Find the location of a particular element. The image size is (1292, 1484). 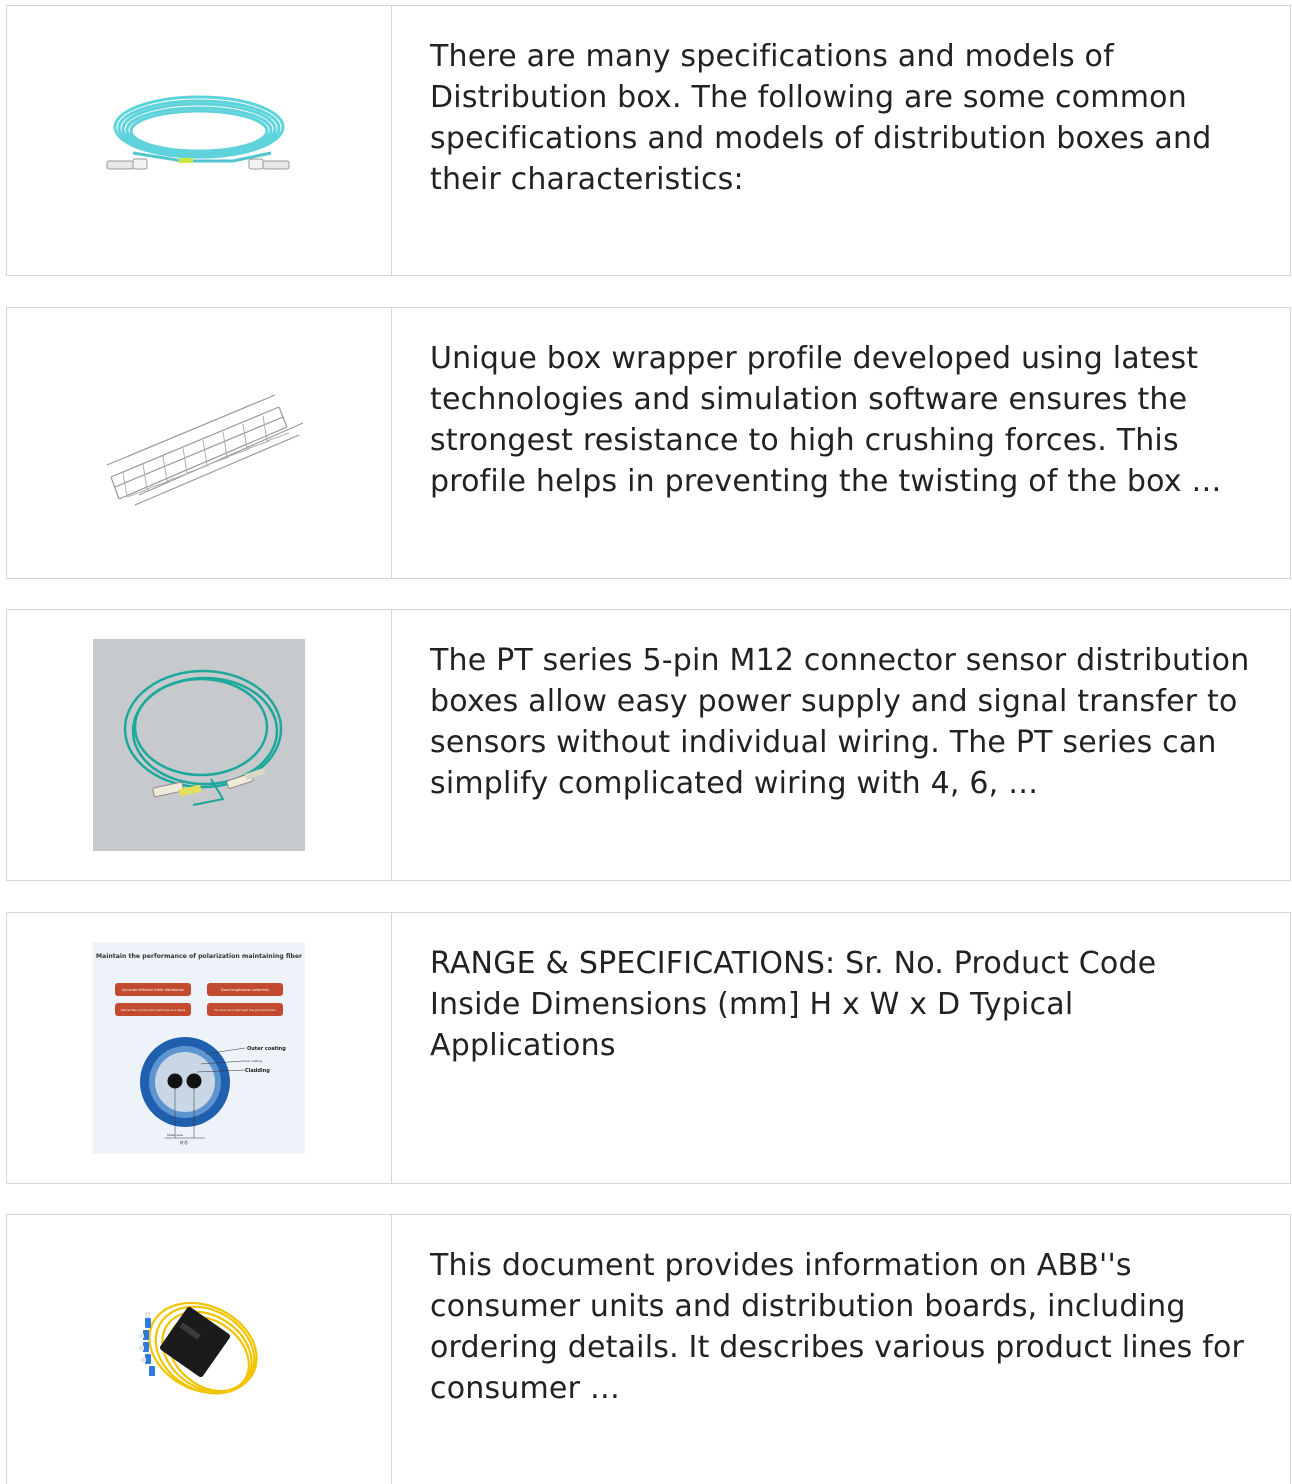

infographic-tag: Accurate effective index distribution is located at coordinates (153, 990).